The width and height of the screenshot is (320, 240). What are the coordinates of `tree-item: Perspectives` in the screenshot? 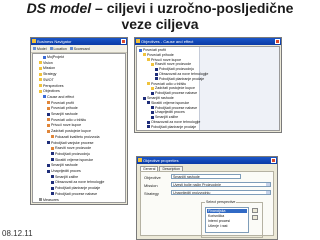 It's located at (51, 86).